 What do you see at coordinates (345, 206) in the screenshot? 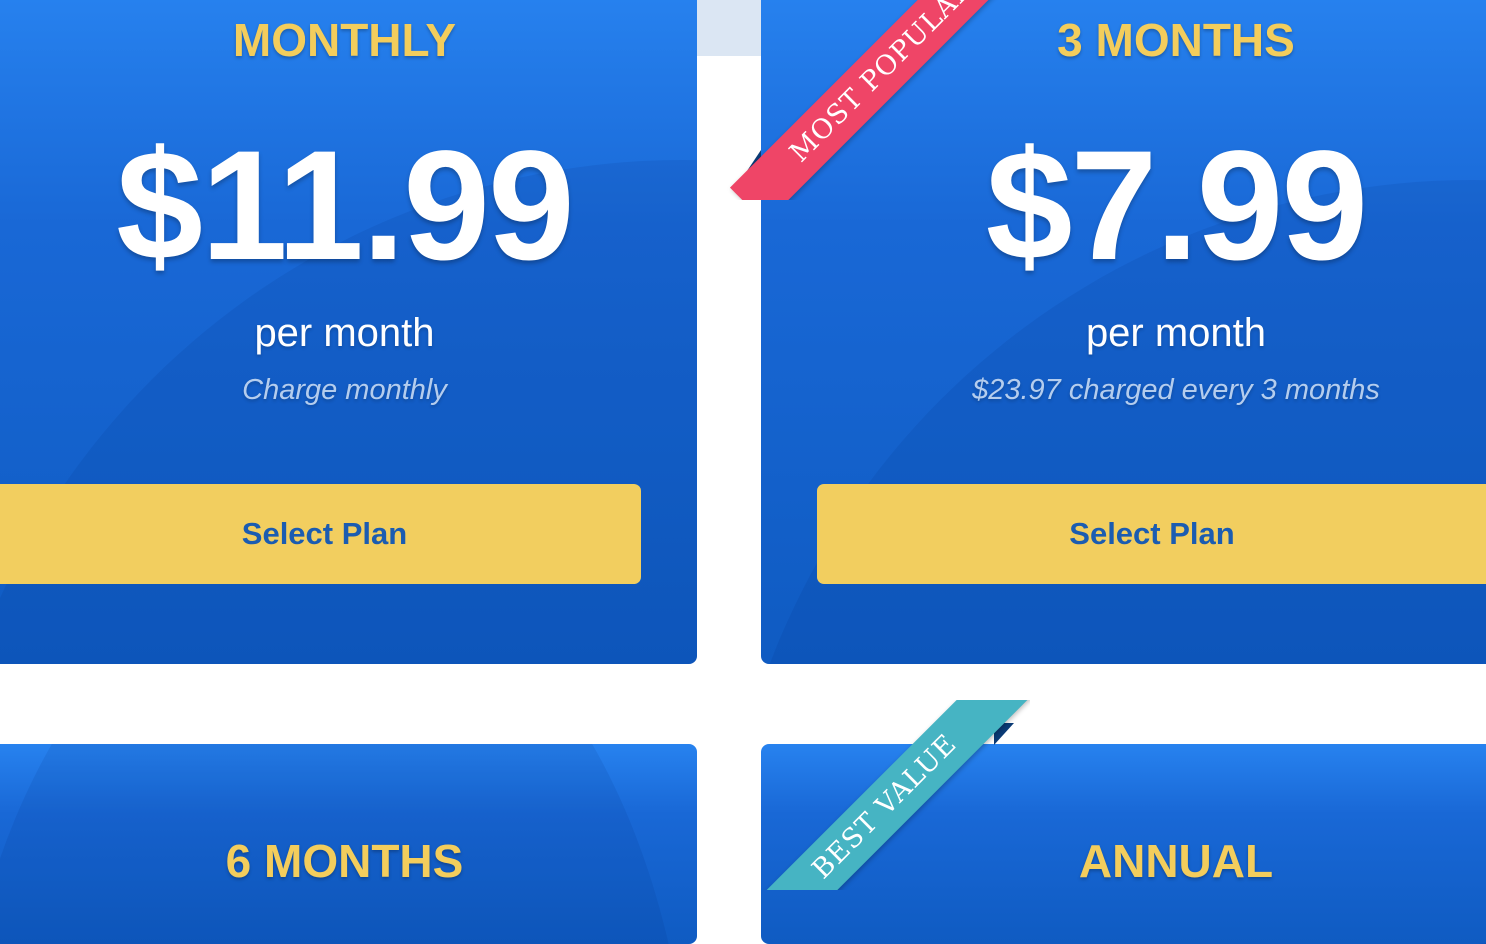
I see `plan-price: $11.99` at bounding box center [345, 206].